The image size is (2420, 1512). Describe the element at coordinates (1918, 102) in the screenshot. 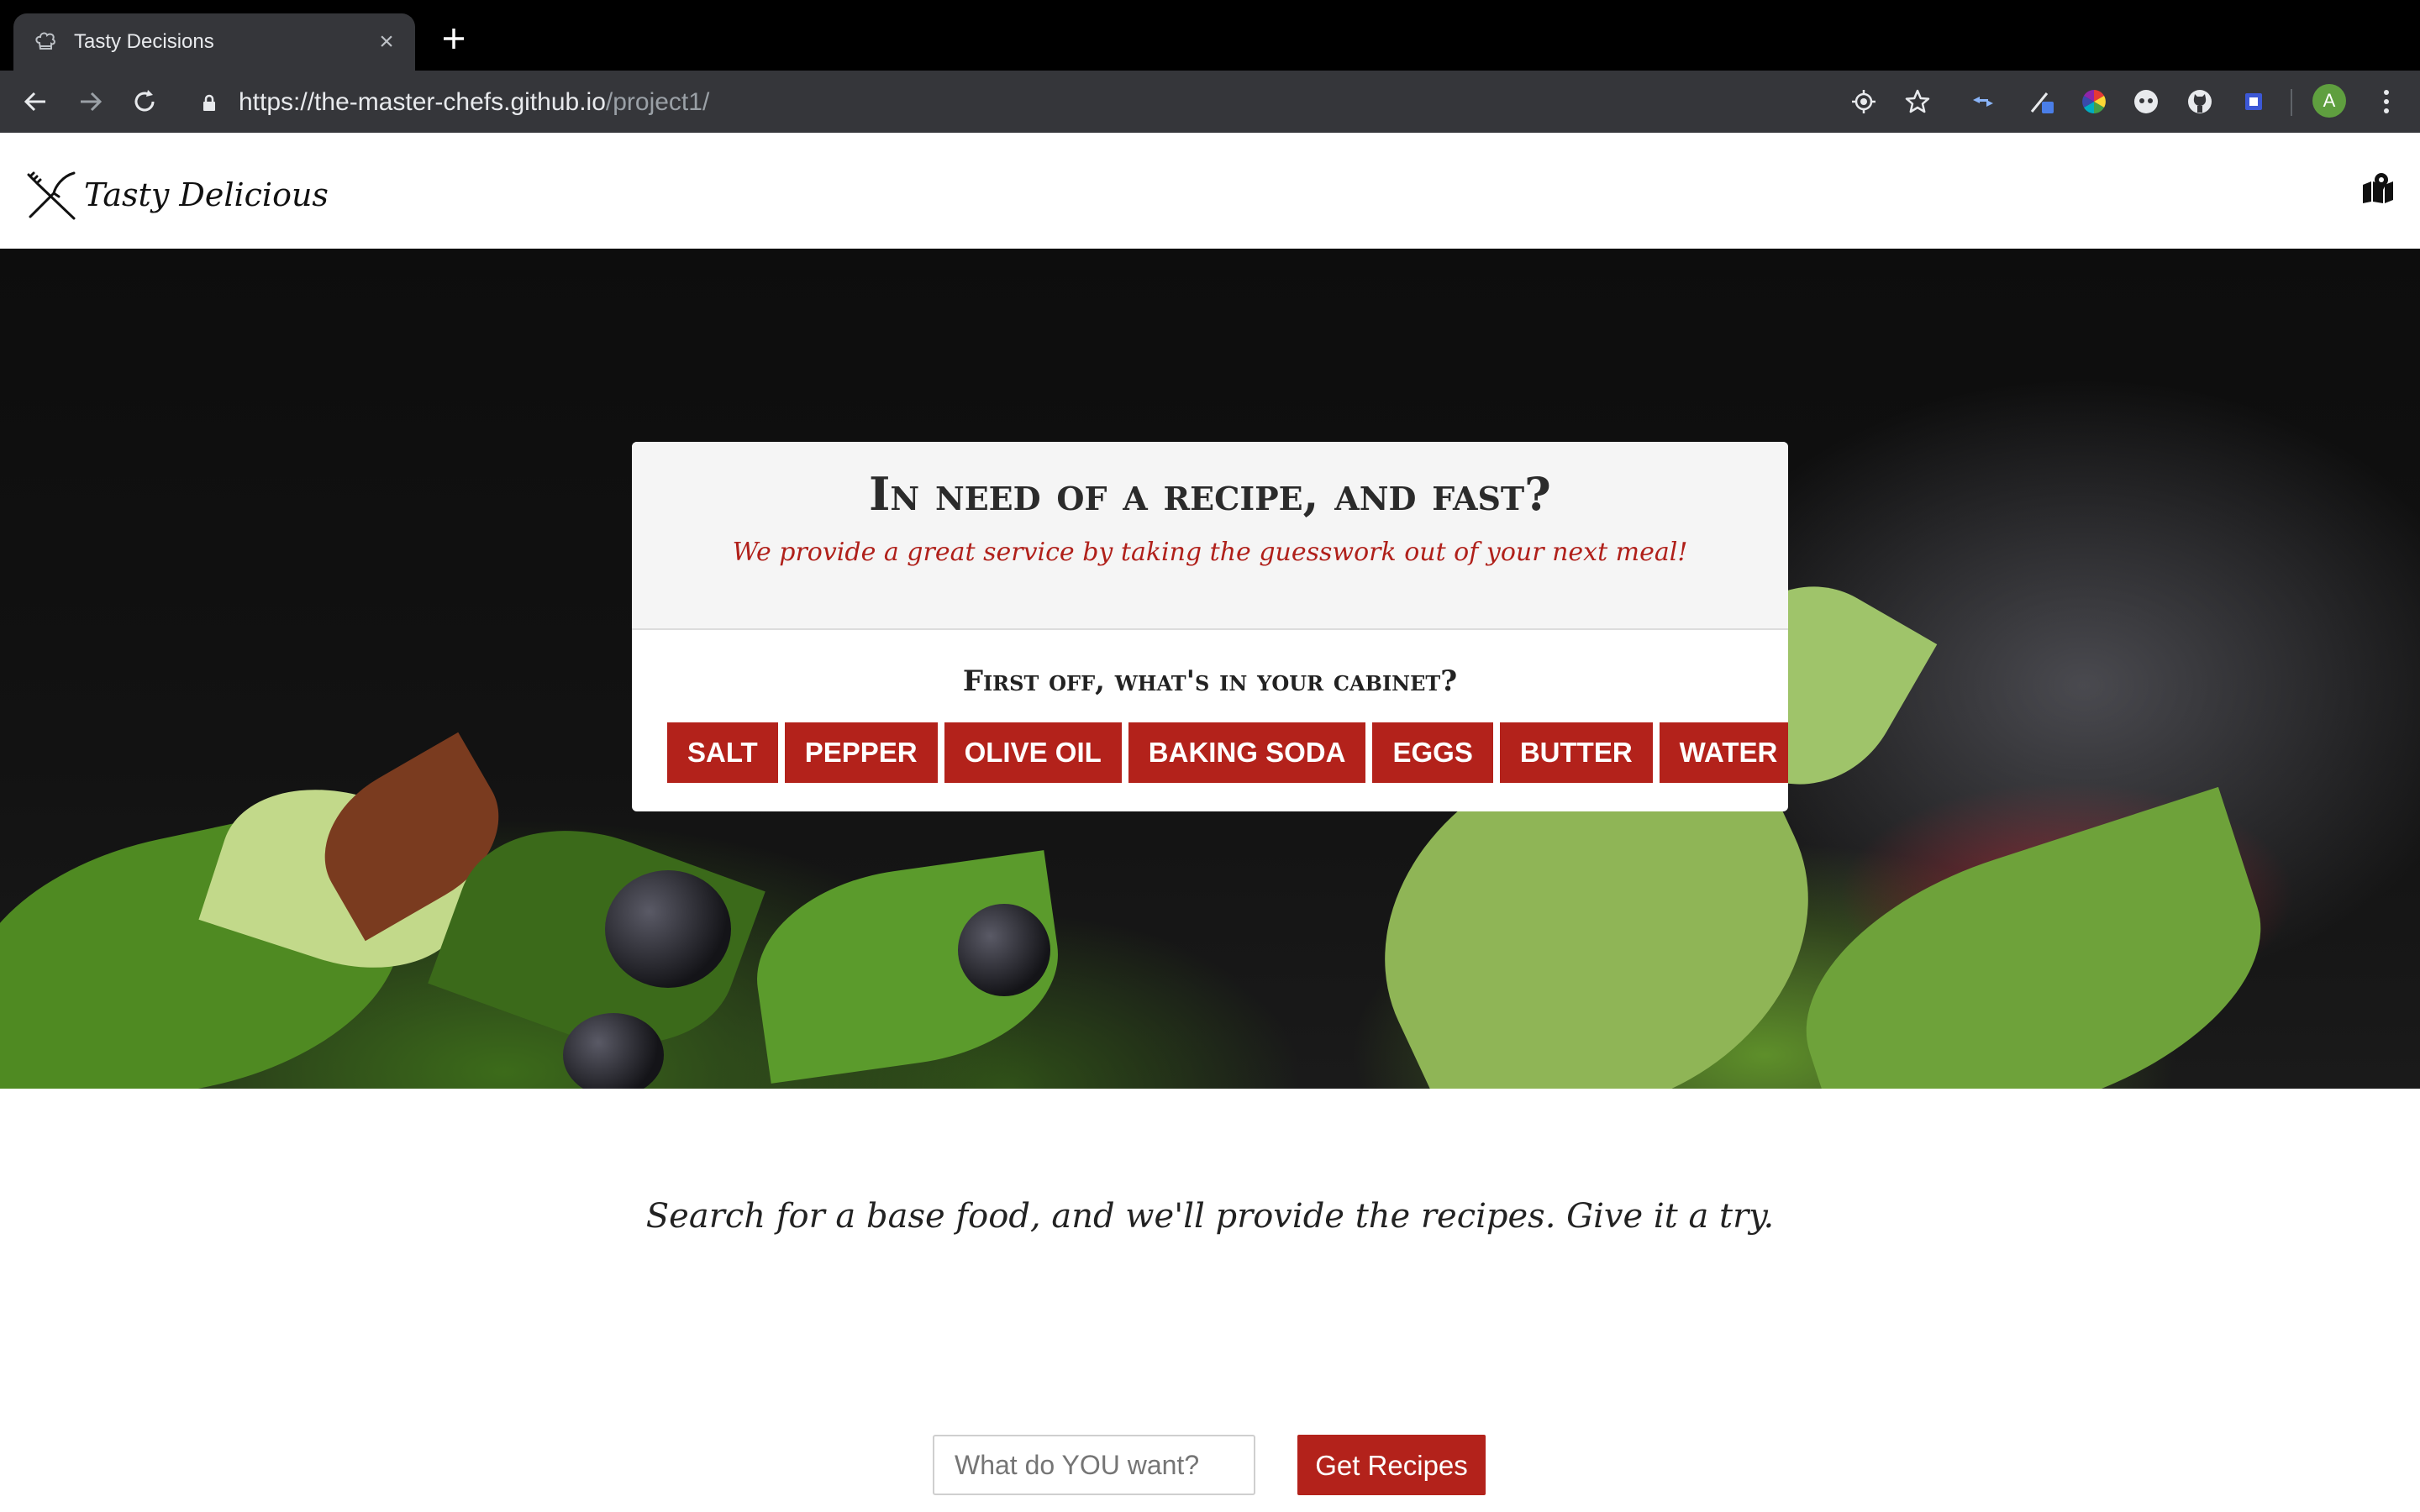

I see `star-icon` at that location.